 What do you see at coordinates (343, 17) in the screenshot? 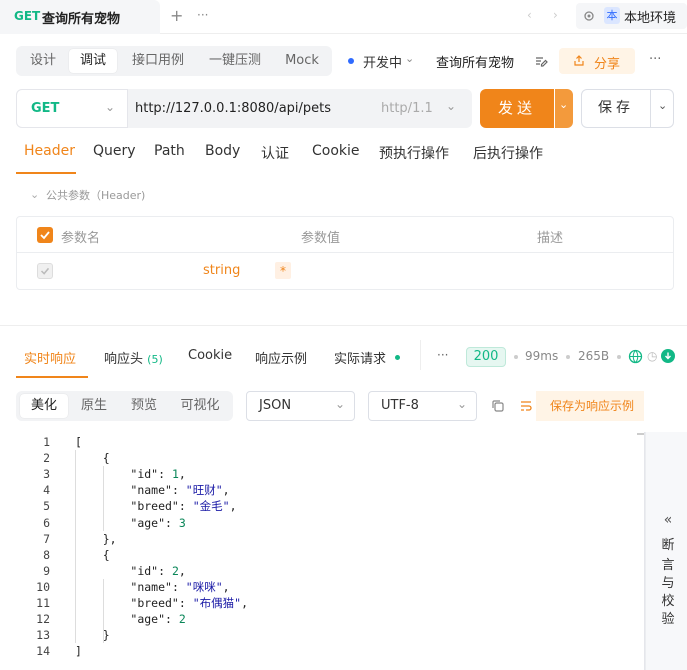
I see `tab-bar: GET 查询所有宠物 + ··· ‹ › 本 本地环境` at bounding box center [343, 17].